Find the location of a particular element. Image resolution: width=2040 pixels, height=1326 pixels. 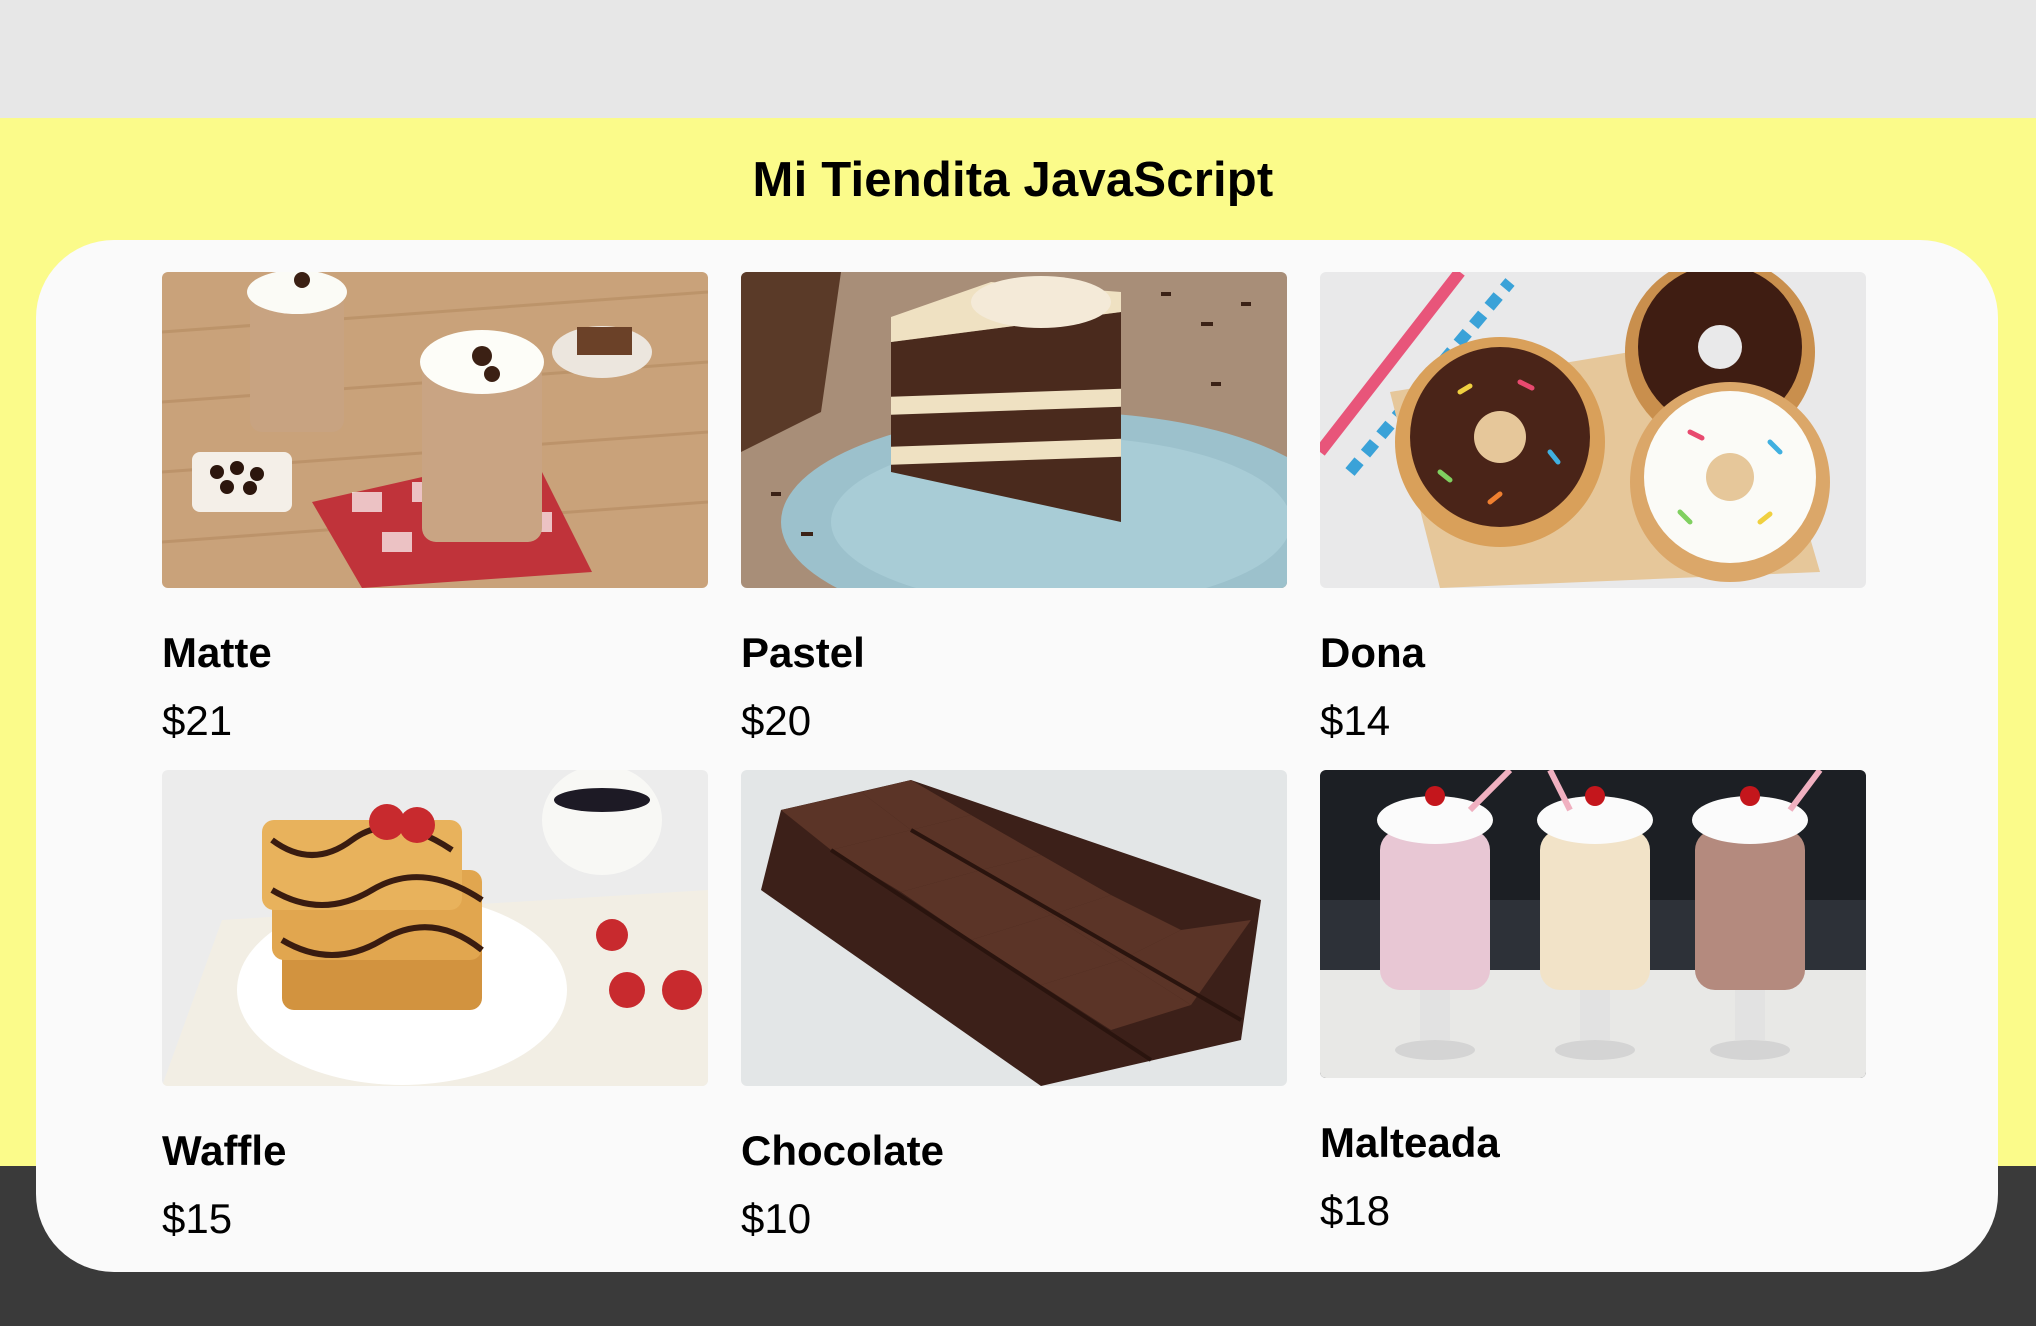

product-image-chocolate-bar is located at coordinates (1014, 928).